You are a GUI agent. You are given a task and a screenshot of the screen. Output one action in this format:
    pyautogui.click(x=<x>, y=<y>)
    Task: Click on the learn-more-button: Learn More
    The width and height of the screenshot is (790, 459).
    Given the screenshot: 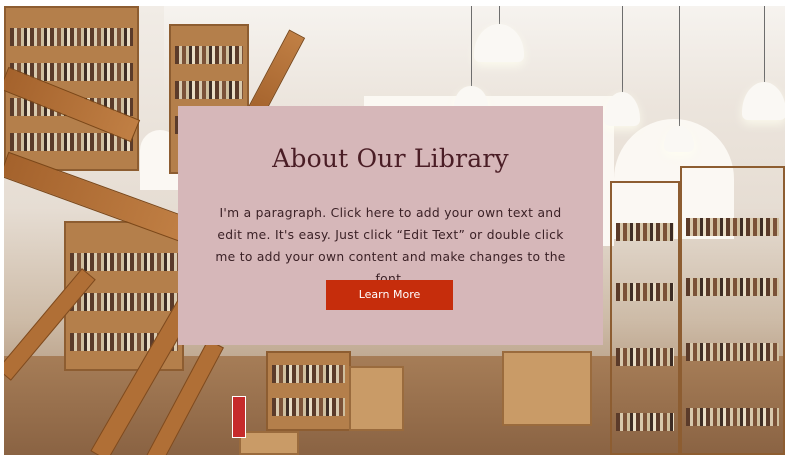 What is the action you would take?
    pyautogui.click(x=389, y=295)
    